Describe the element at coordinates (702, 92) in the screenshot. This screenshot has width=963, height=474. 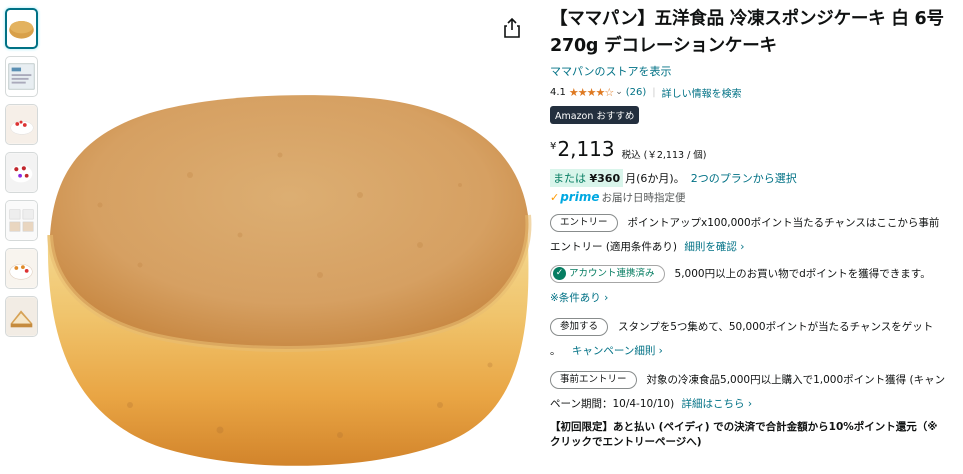
I see `detail-search-link: 詳しい情報を検索` at that location.